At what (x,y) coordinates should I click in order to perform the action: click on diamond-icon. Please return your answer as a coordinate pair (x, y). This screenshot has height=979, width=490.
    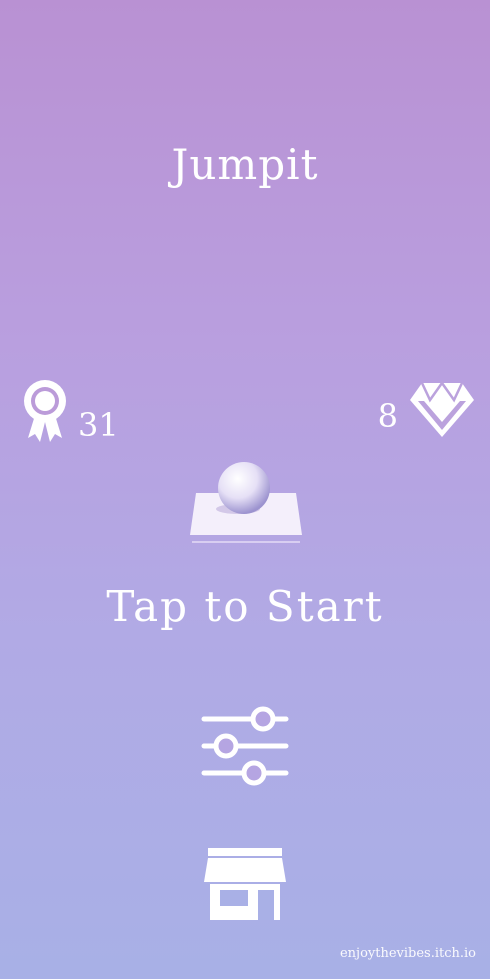
    Looking at the image, I should click on (442, 408).